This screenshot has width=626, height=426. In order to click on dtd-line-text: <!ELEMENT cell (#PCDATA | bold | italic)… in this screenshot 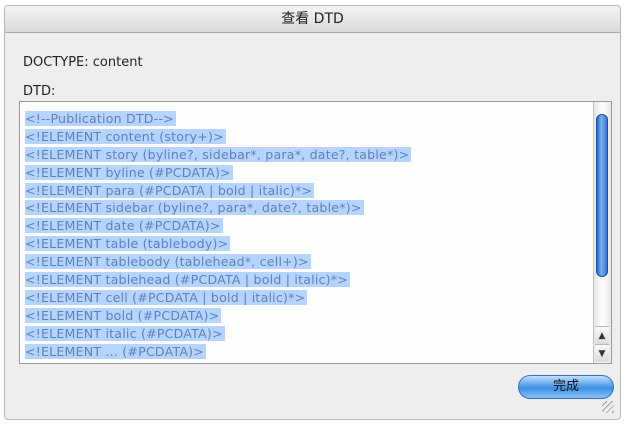, I will do `click(166, 297)`.